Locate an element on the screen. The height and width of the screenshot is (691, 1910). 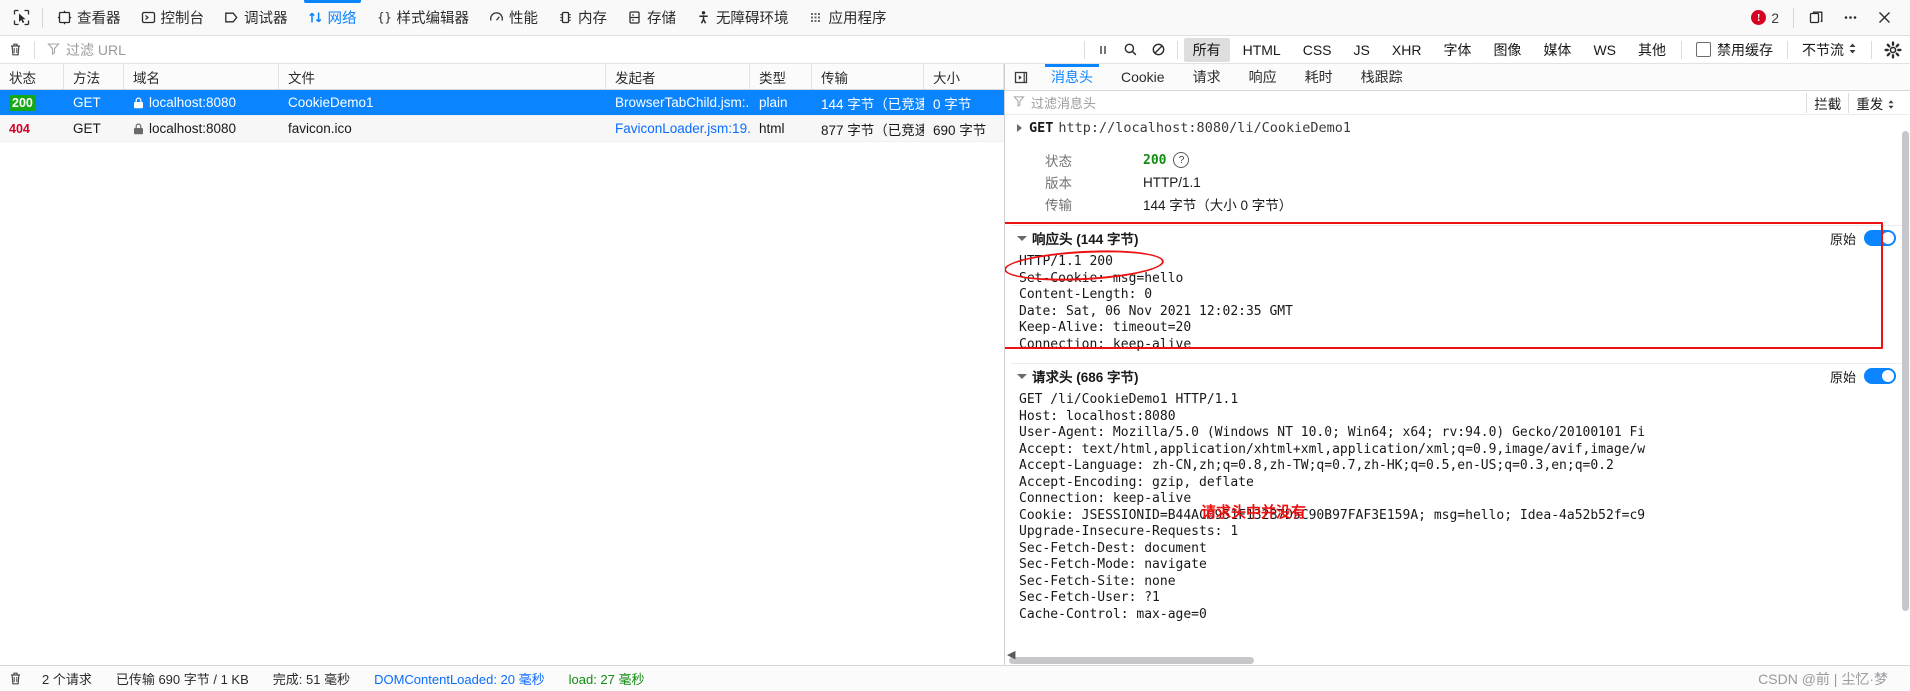
filter-js: JS is located at coordinates (1362, 50).